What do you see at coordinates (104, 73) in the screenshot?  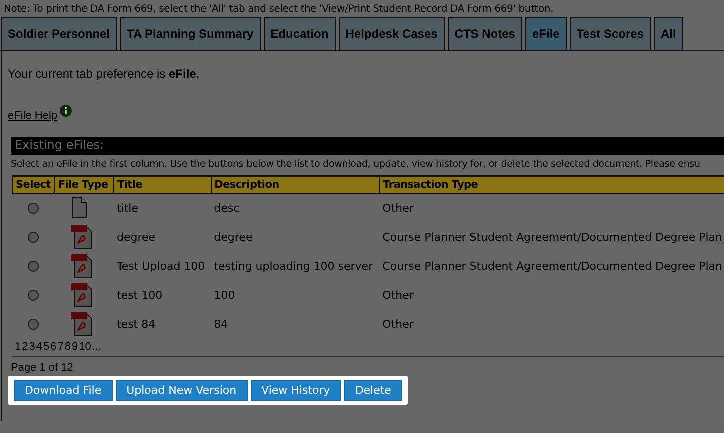 I see `tab-preference-text: Your current tab preference is eFile.` at bounding box center [104, 73].